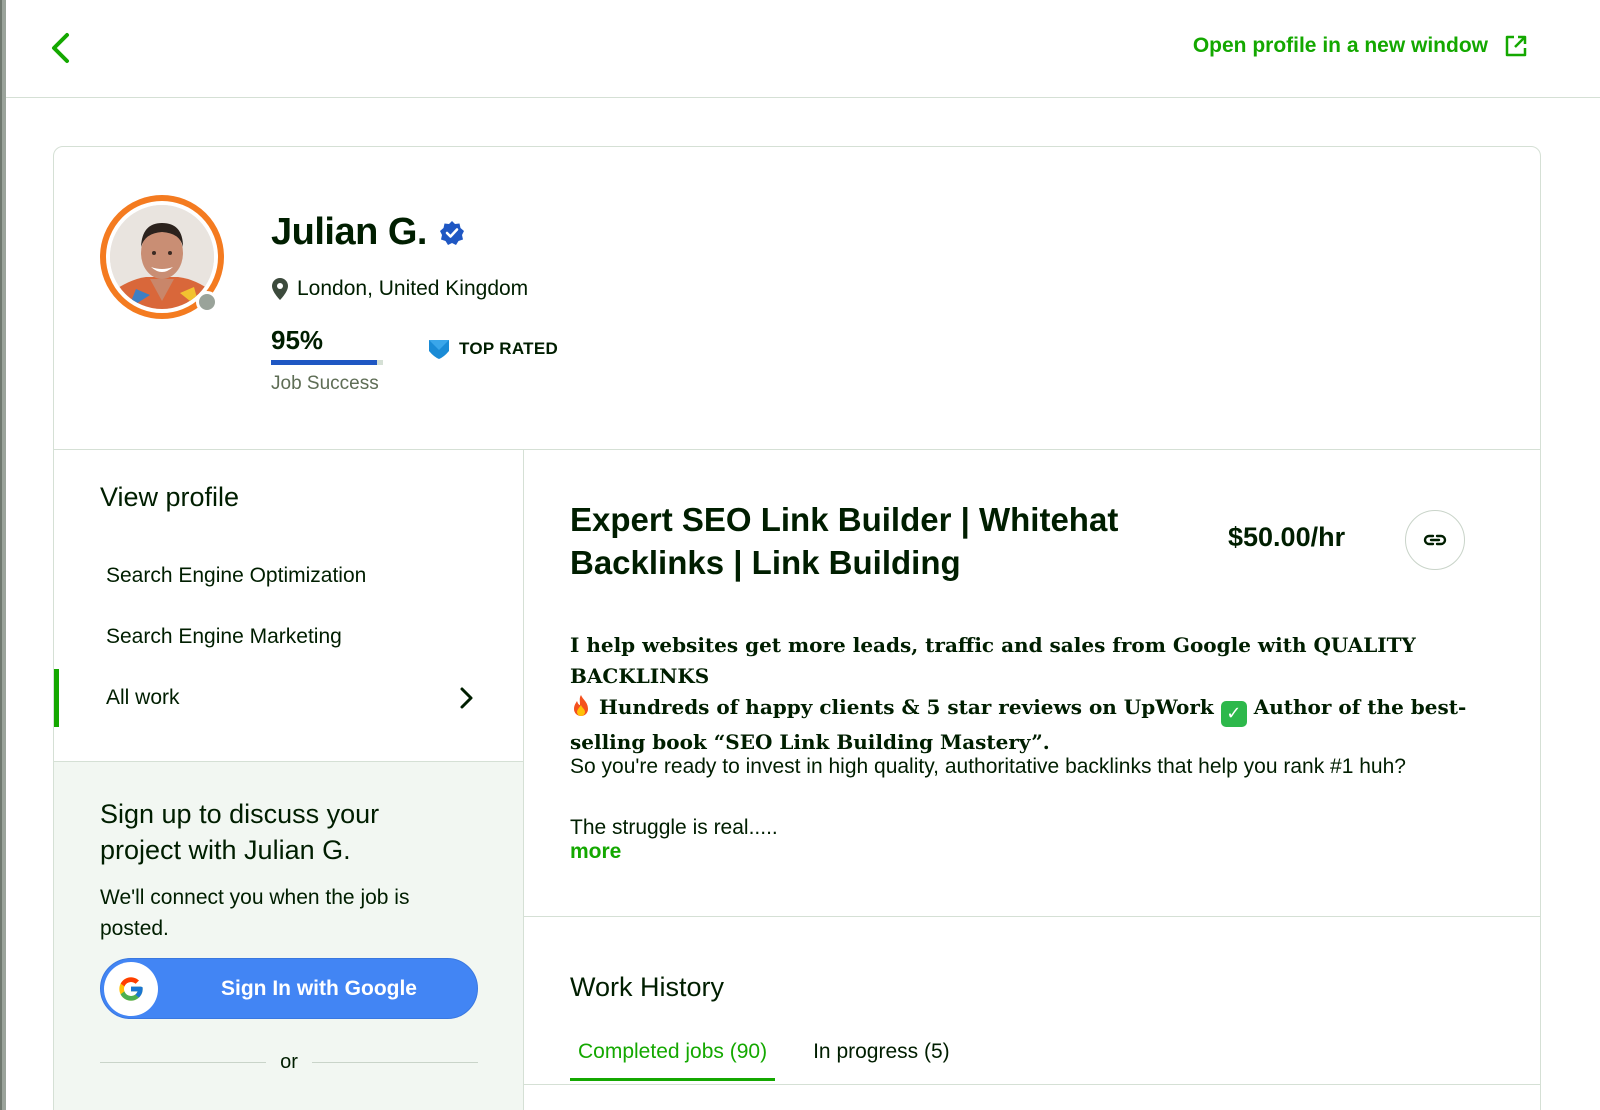  I want to click on freelancer-name: Julian G., so click(349, 232).